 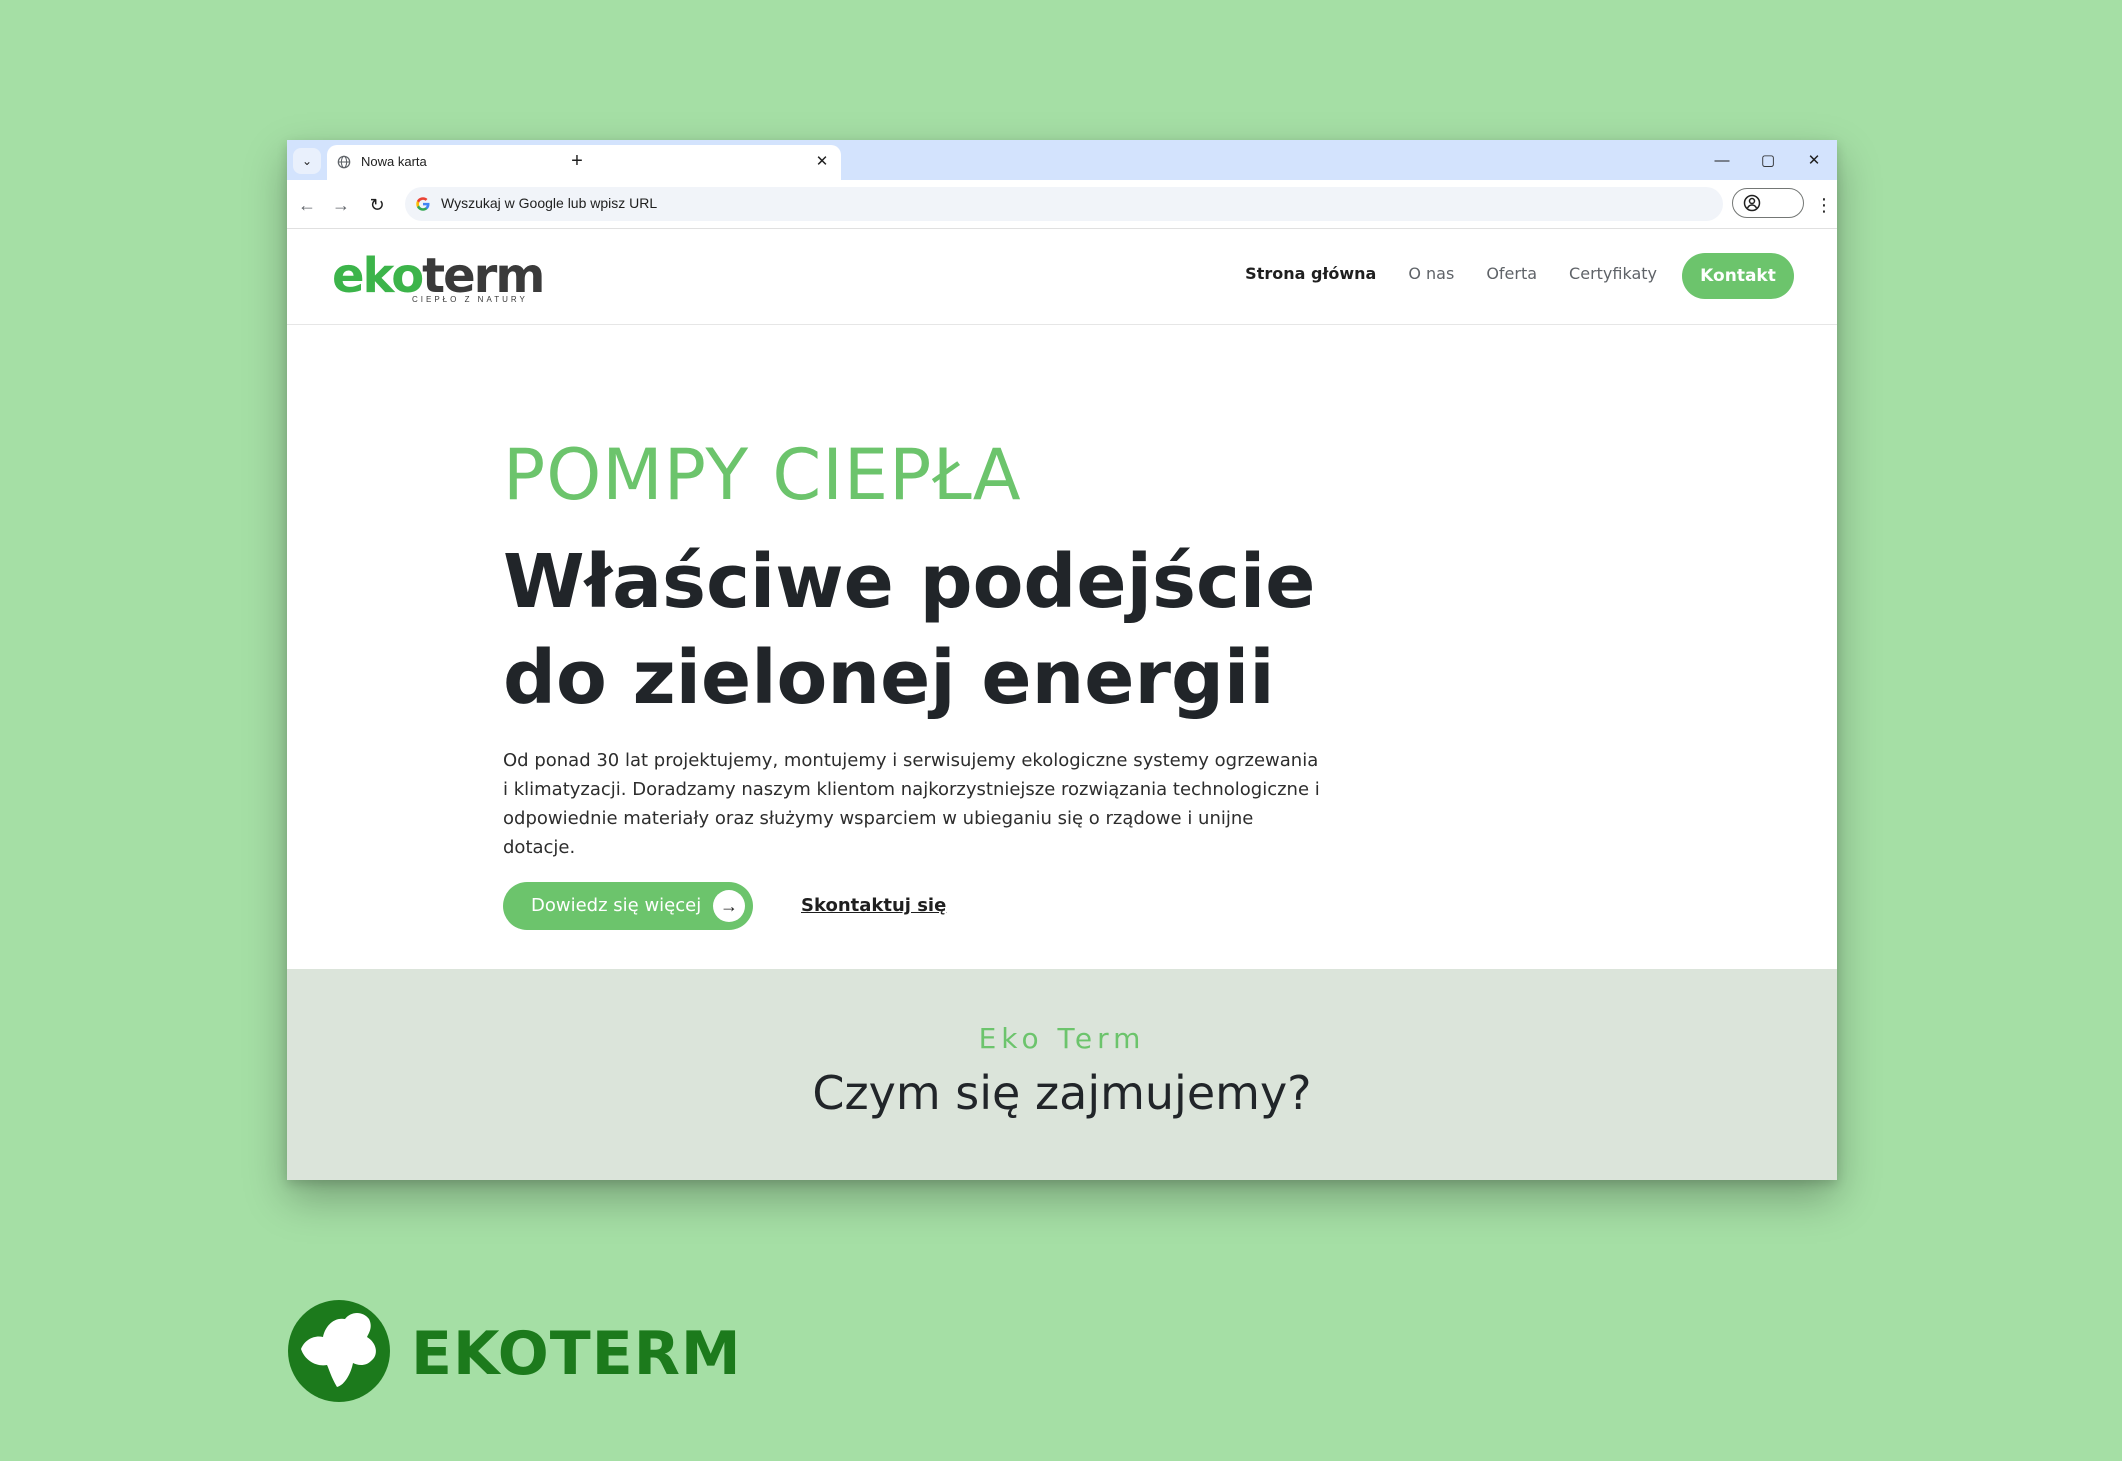 I want to click on maximize-icon: ▢, so click(x=1768, y=160).